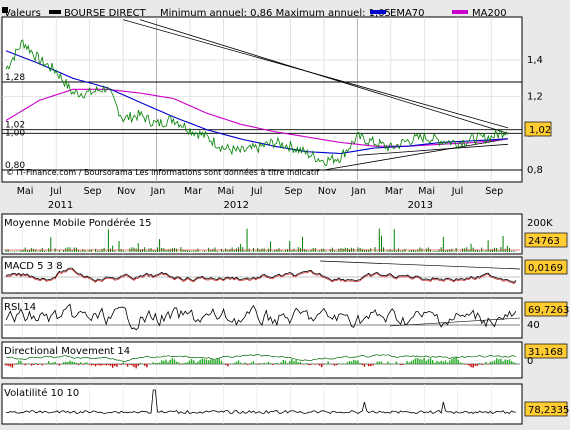 This screenshot has height=430, width=570. I want to click on panel-value: 69,7263, so click(548, 310).